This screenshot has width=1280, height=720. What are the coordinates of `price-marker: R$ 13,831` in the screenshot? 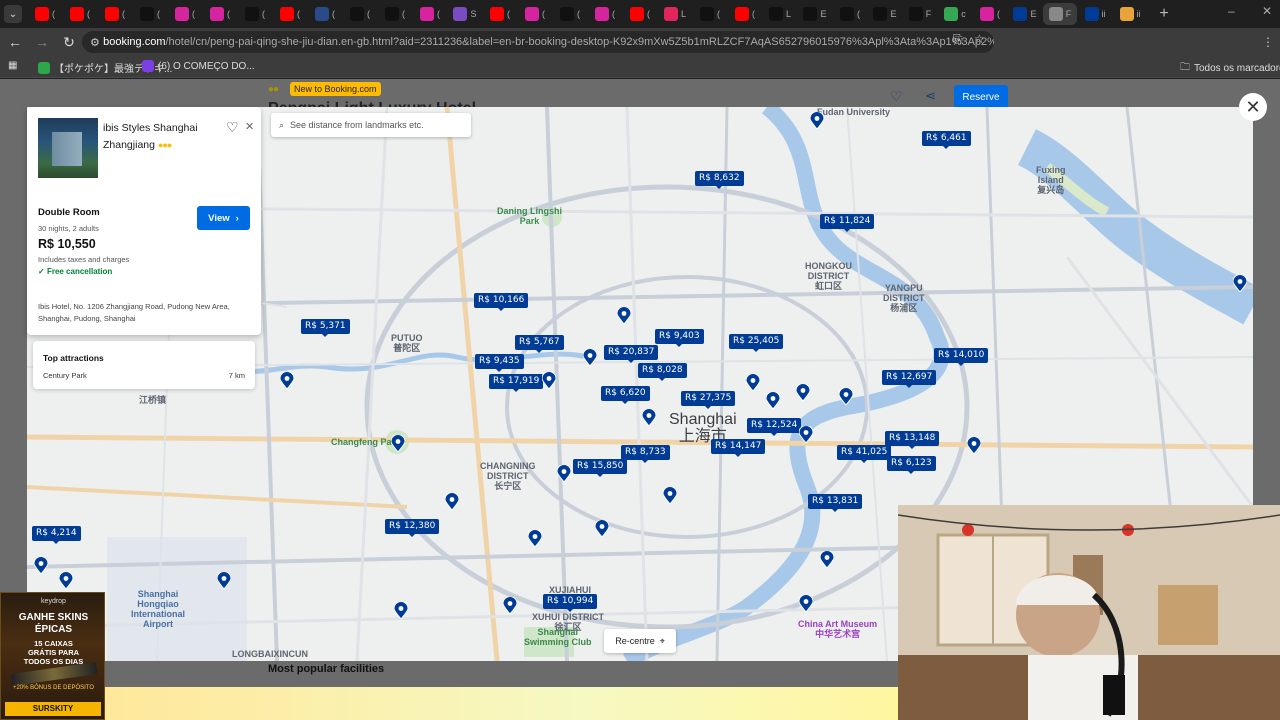 It's located at (835, 503).